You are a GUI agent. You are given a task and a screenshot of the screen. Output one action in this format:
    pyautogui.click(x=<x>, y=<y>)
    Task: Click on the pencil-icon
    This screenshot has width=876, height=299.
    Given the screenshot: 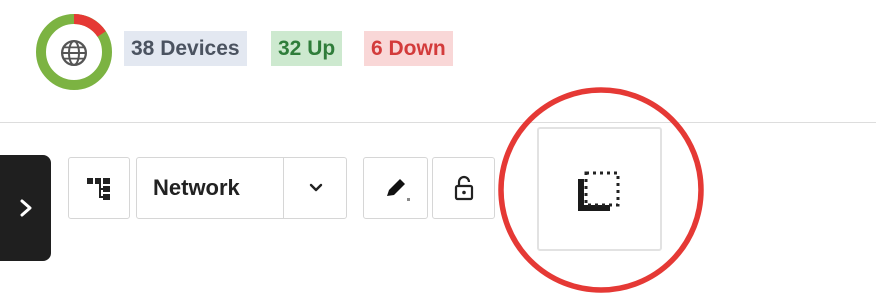 What is the action you would take?
    pyautogui.click(x=398, y=190)
    